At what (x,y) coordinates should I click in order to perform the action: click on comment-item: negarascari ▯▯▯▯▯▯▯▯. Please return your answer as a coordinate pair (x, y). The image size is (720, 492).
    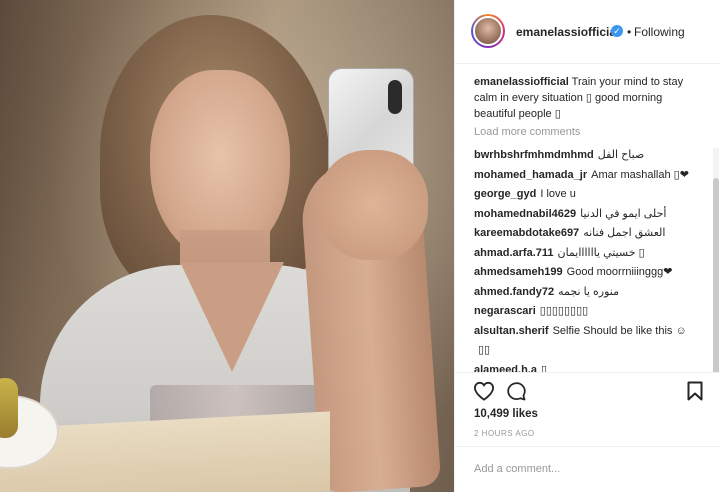
    Looking at the image, I should click on (587, 312).